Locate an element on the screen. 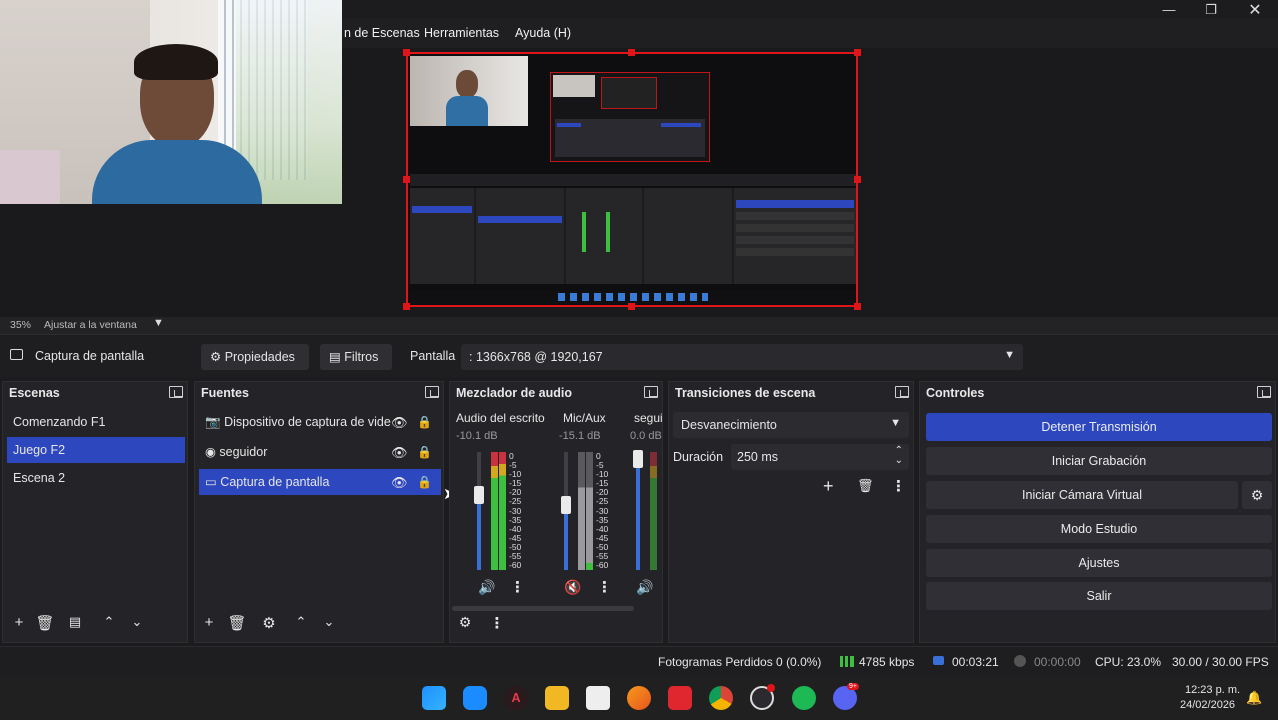 The width and height of the screenshot is (1278, 720). clock-date: 24/02/2026 is located at coordinates (1207, 705).